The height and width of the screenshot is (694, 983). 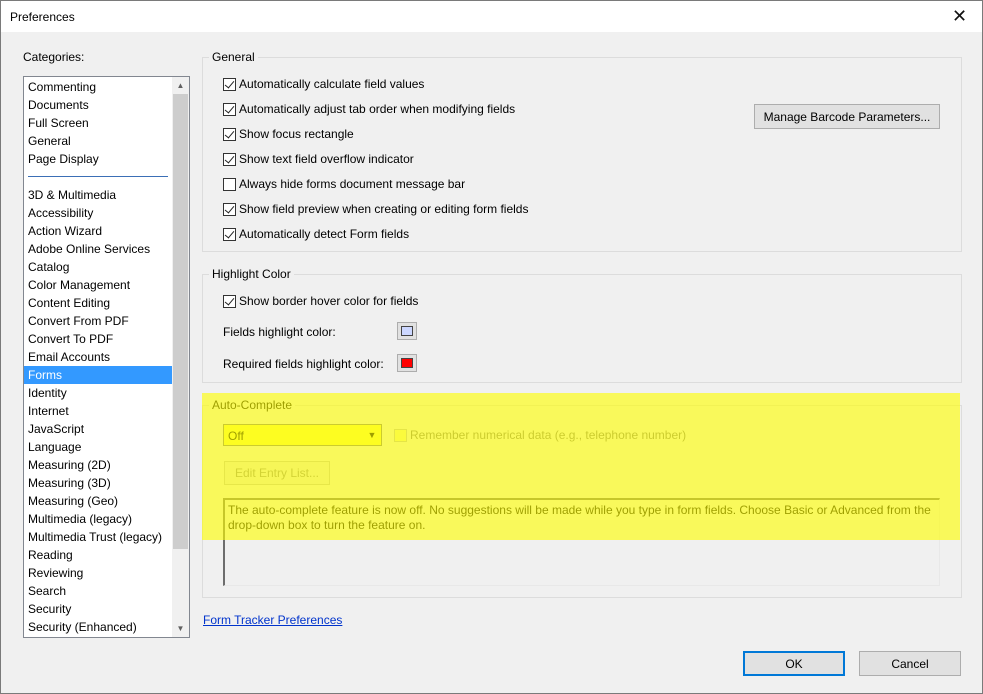 What do you see at coordinates (959, 16) in the screenshot?
I see `close-icon: ✕` at bounding box center [959, 16].